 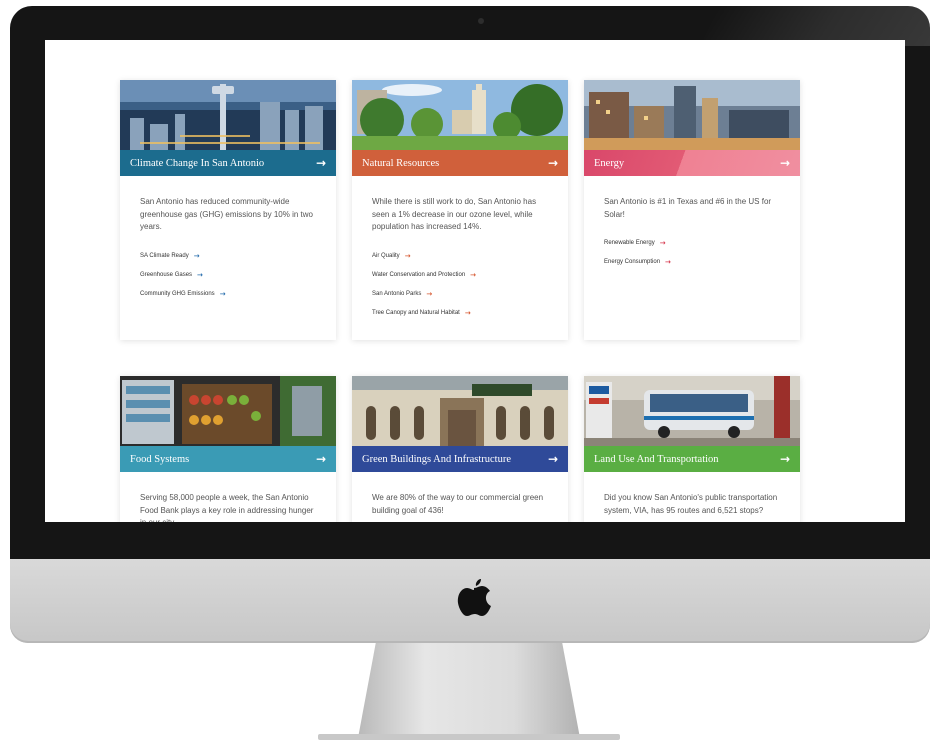 What do you see at coordinates (418, 275) in the screenshot?
I see `link-label: Water Conservation and Protection` at bounding box center [418, 275].